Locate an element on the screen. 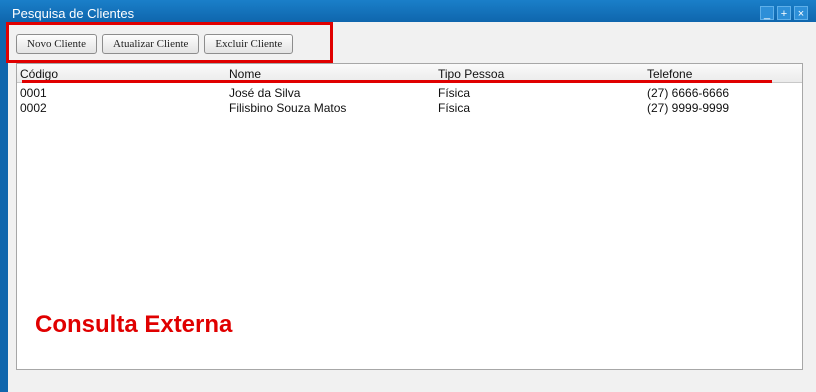  column-header-telefone: Telefone is located at coordinates (669, 74).